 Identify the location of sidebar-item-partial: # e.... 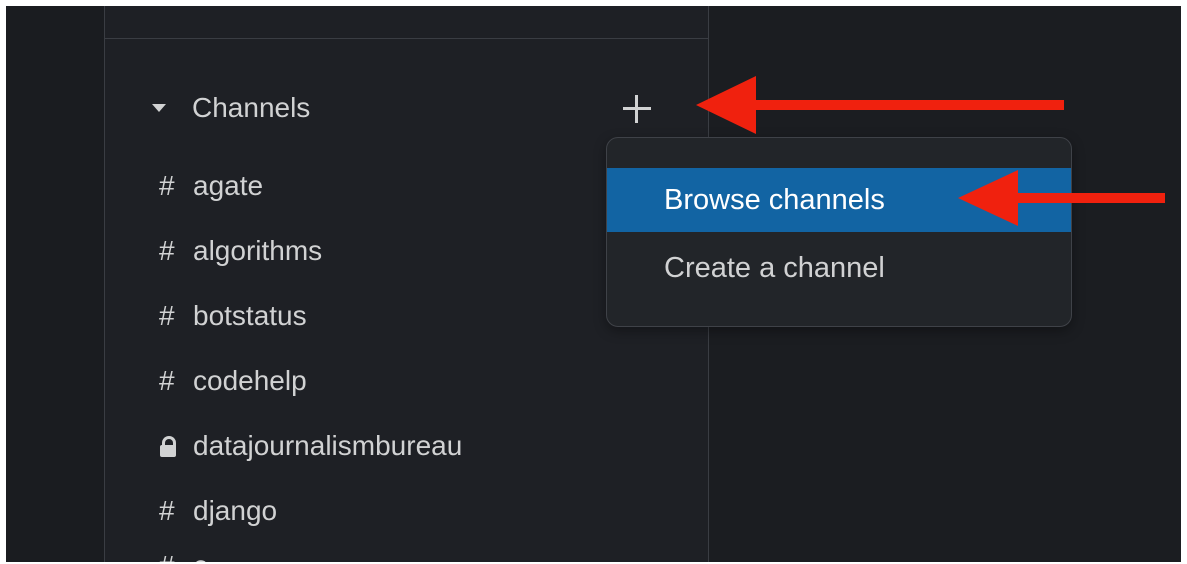
(195, 554).